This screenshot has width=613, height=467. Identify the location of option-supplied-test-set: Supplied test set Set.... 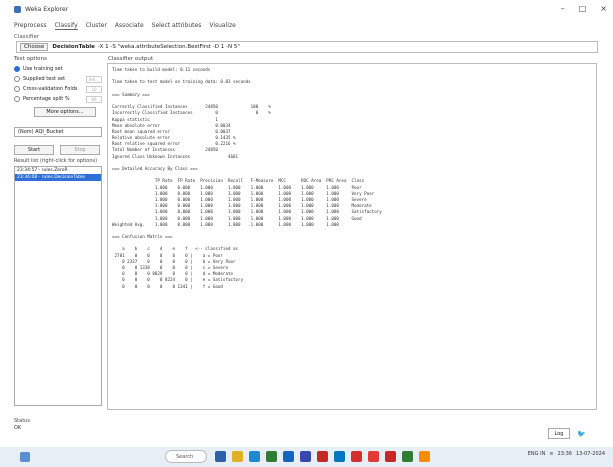
(58, 79).